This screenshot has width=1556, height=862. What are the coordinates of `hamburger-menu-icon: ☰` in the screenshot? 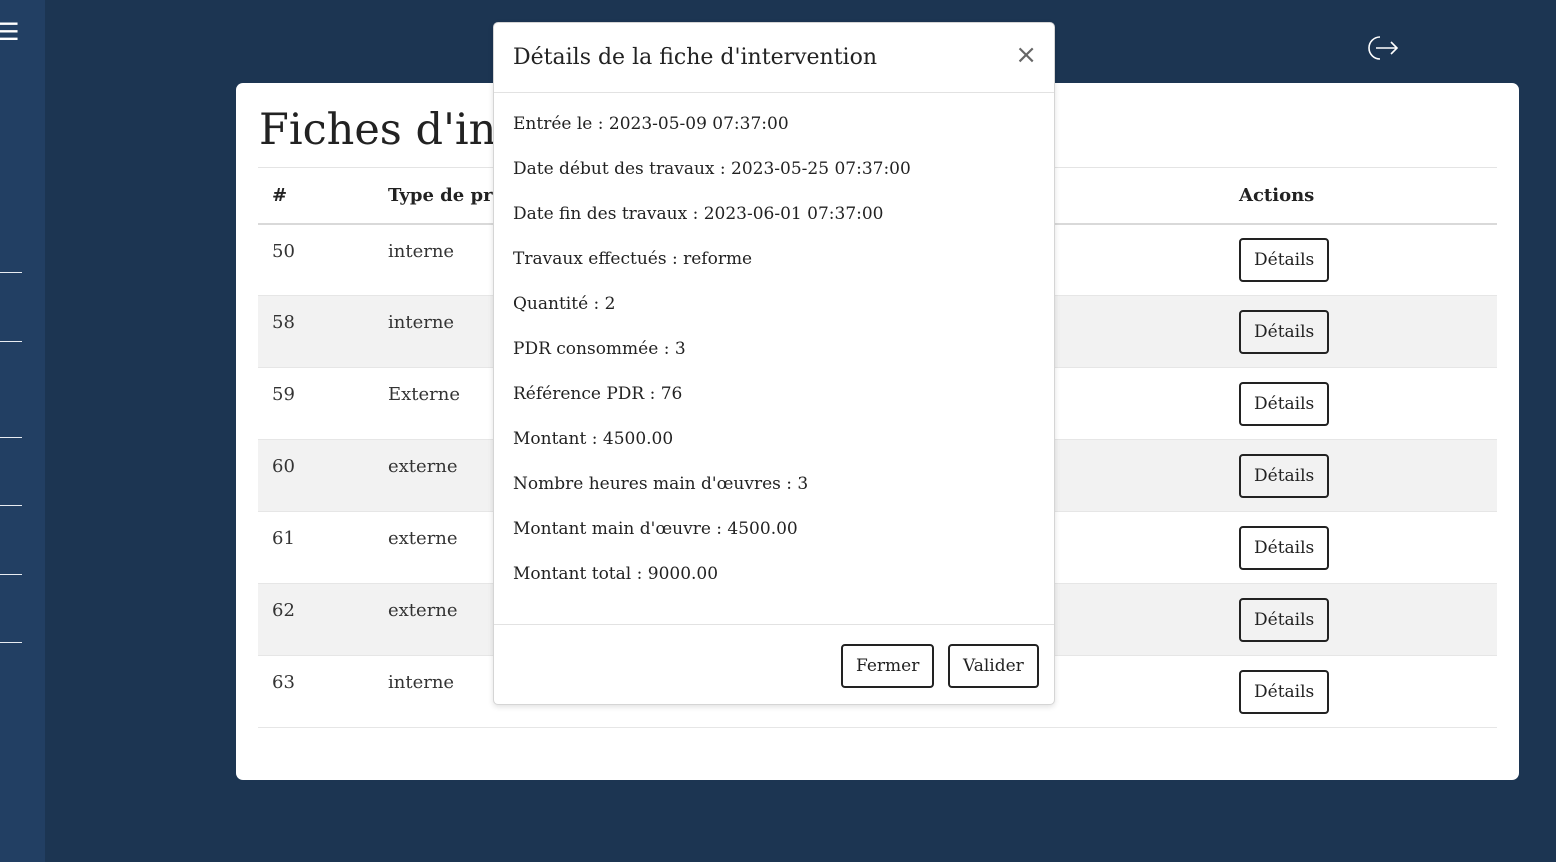 It's located at (10, 32).